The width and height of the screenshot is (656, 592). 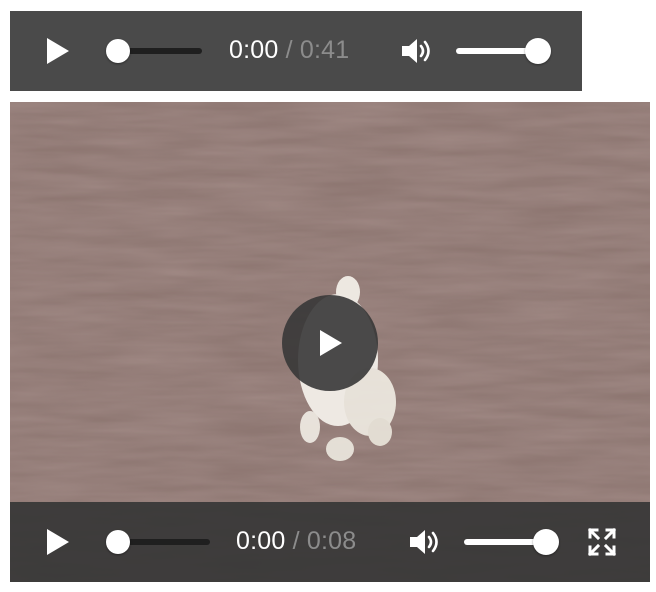 I want to click on duration: 0:08, so click(x=331, y=541).